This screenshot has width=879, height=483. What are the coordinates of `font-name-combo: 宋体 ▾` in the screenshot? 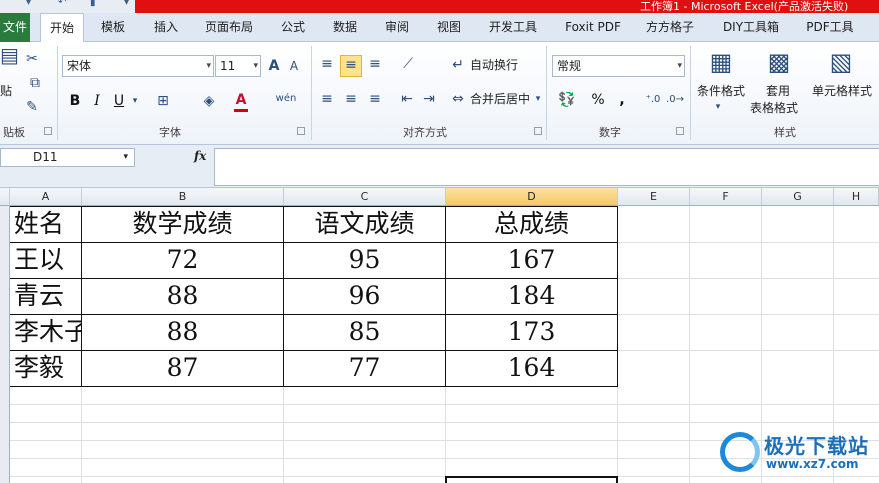 It's located at (138, 66).